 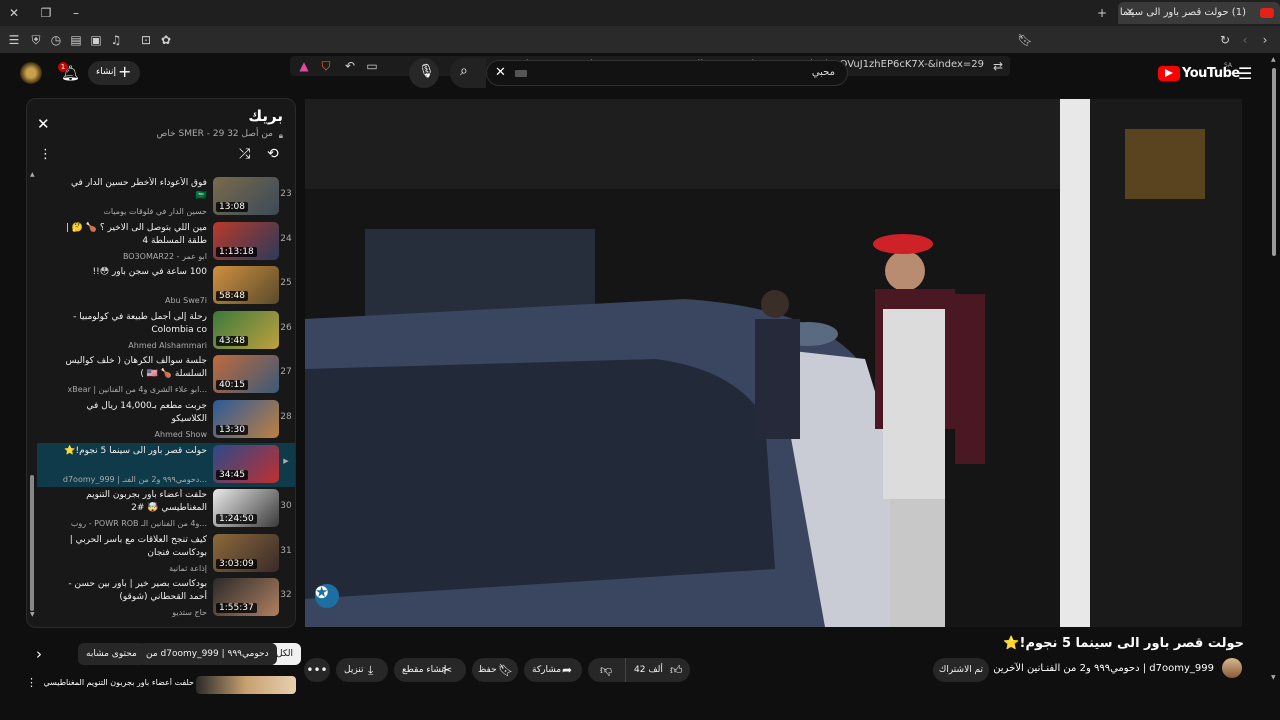 I want to click on playlist-item-duration: 40:15, so click(x=232, y=385).